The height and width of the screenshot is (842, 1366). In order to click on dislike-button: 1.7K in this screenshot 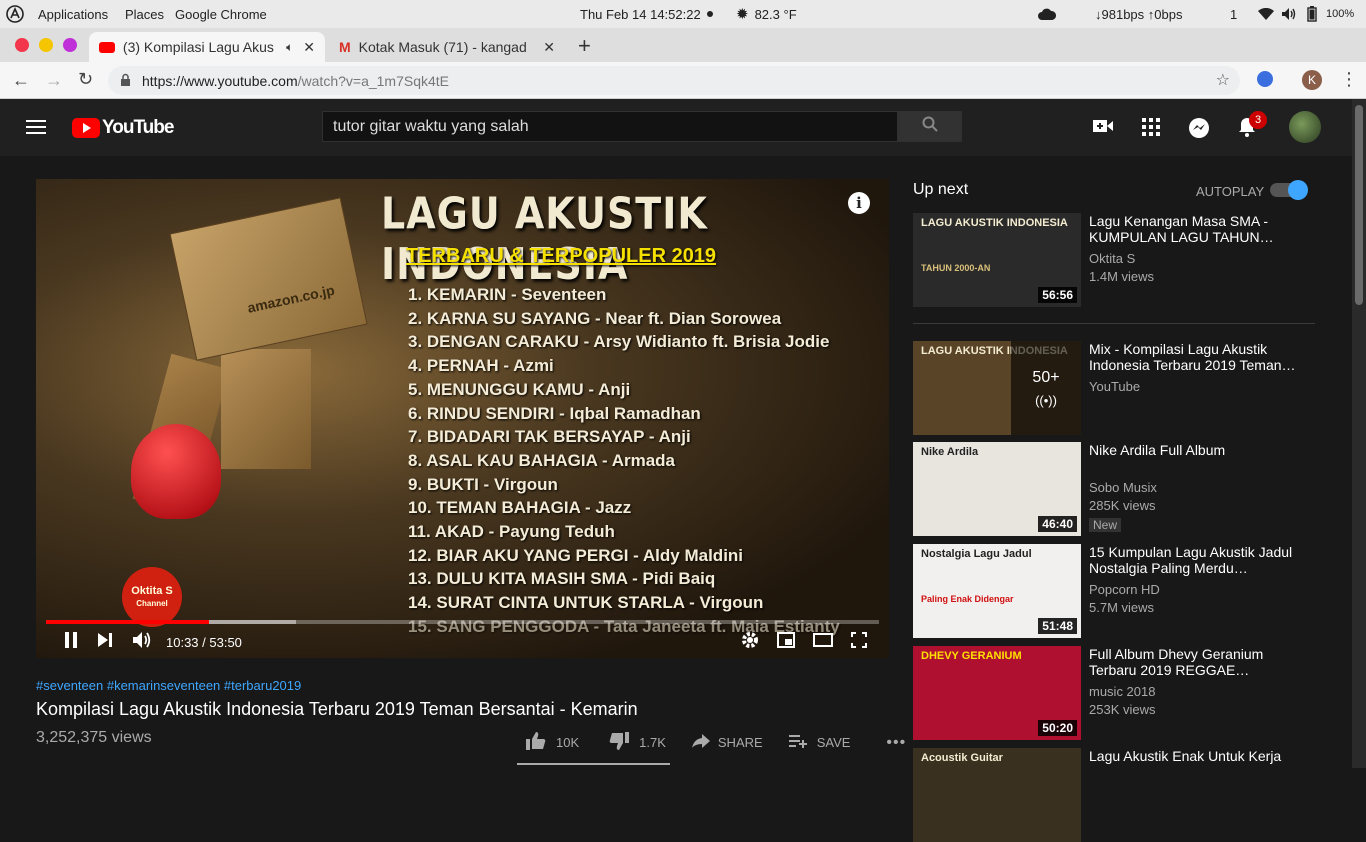, I will do `click(637, 742)`.